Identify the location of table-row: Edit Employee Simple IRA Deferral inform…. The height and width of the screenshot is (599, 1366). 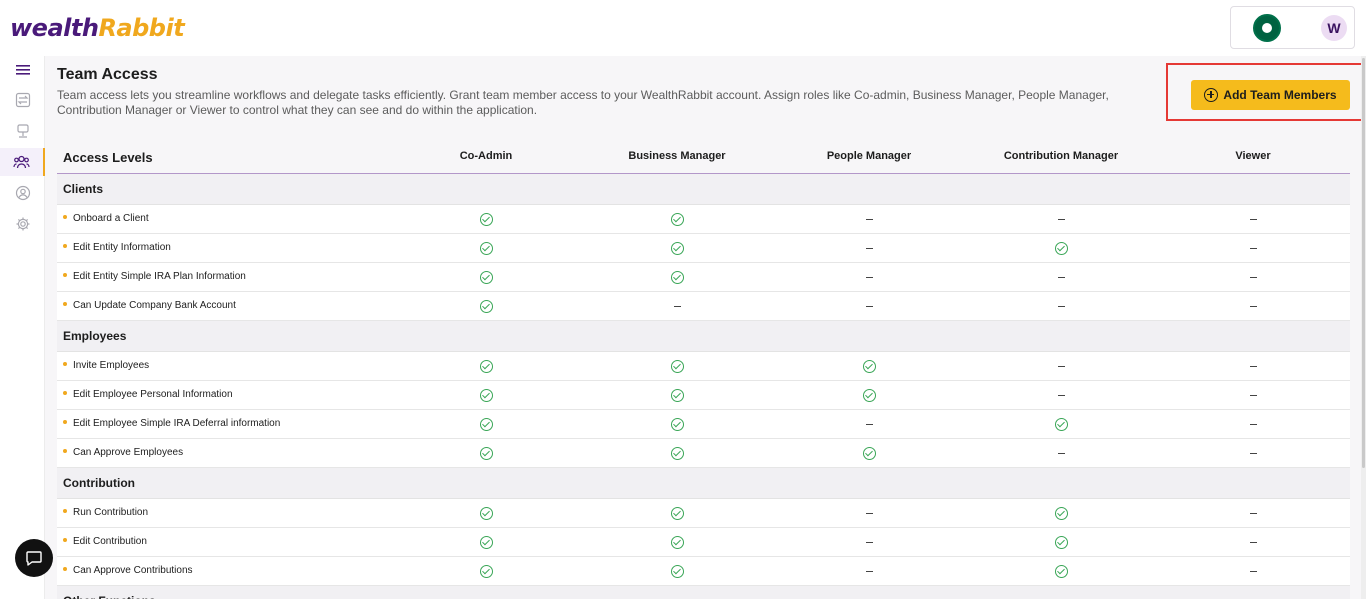
(703, 424).